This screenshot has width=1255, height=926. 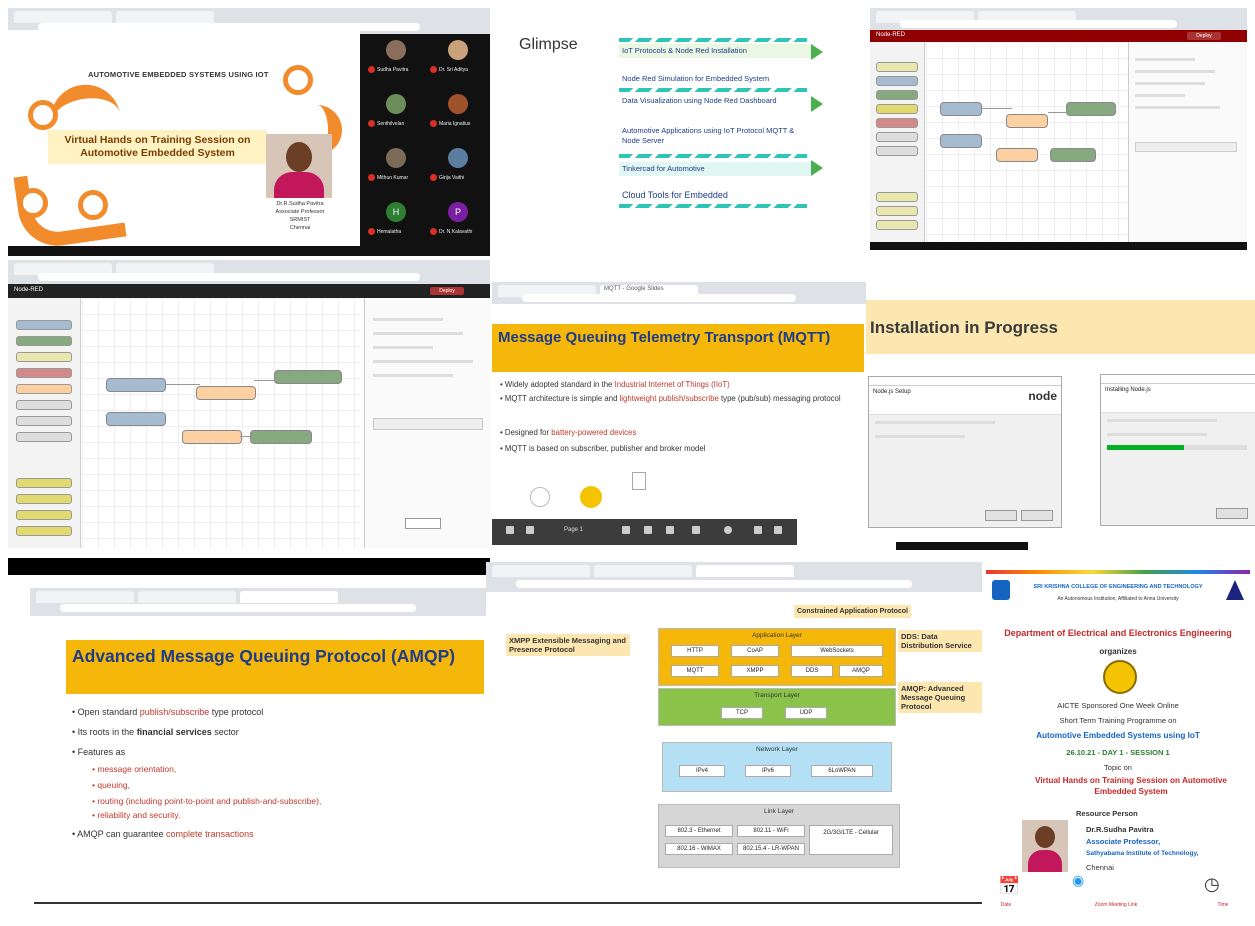 What do you see at coordinates (861, 671) in the screenshot?
I see `protocol-cell: AMQP` at bounding box center [861, 671].